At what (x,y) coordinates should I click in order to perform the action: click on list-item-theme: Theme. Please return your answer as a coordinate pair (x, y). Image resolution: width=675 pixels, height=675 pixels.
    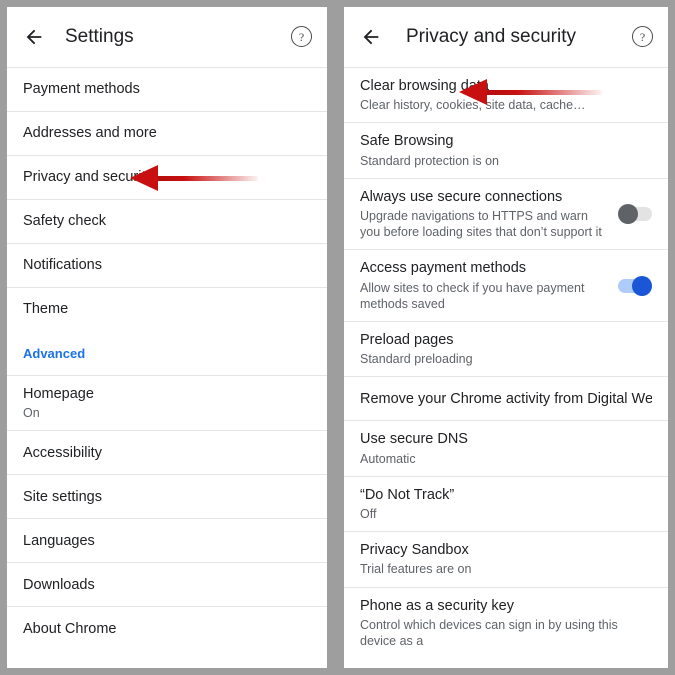
    Looking at the image, I should click on (167, 309).